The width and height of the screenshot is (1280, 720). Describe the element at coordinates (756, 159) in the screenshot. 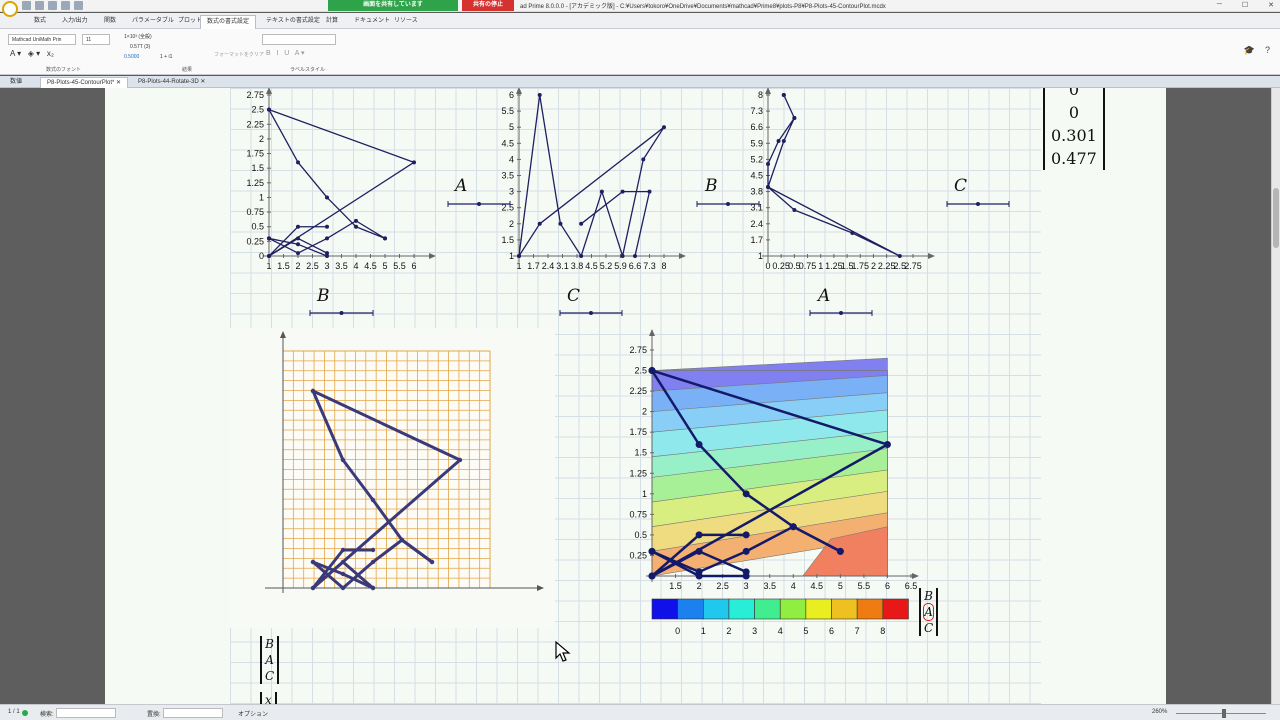

I see `y-tick-label: 5.2` at that location.